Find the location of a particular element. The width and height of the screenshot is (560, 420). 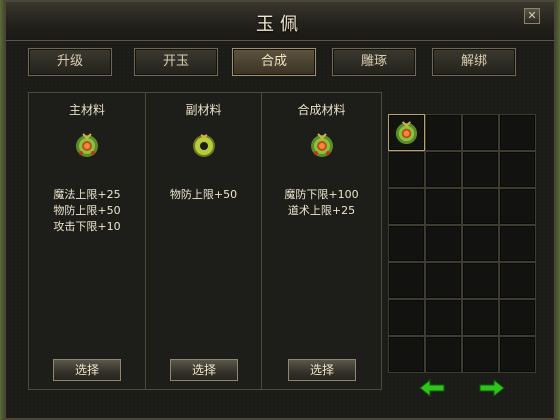

tab-bar: 升级 开玉 合成 雕琢 解绑 is located at coordinates (283, 63).